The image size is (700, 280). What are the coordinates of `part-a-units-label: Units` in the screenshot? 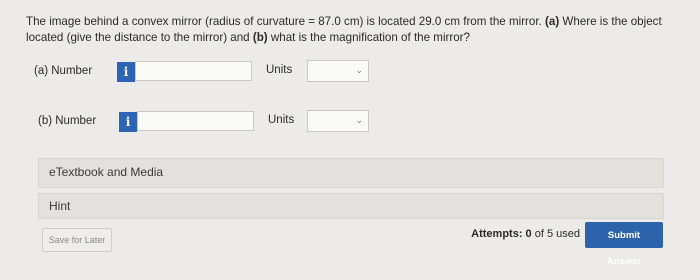 It's located at (279, 70).